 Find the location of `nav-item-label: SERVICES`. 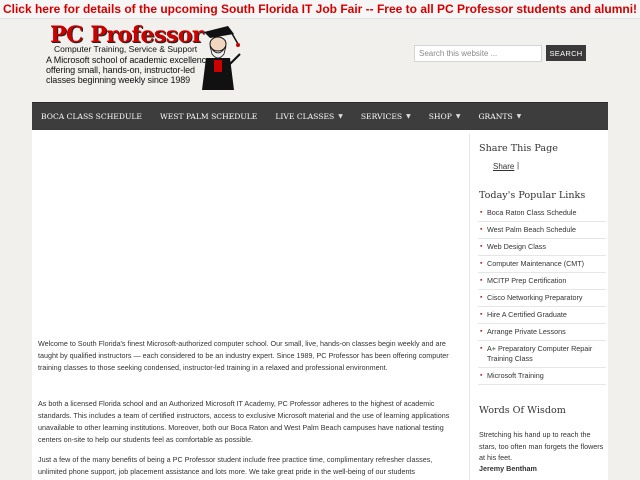

nav-item-label: SERVICES is located at coordinates (381, 116).